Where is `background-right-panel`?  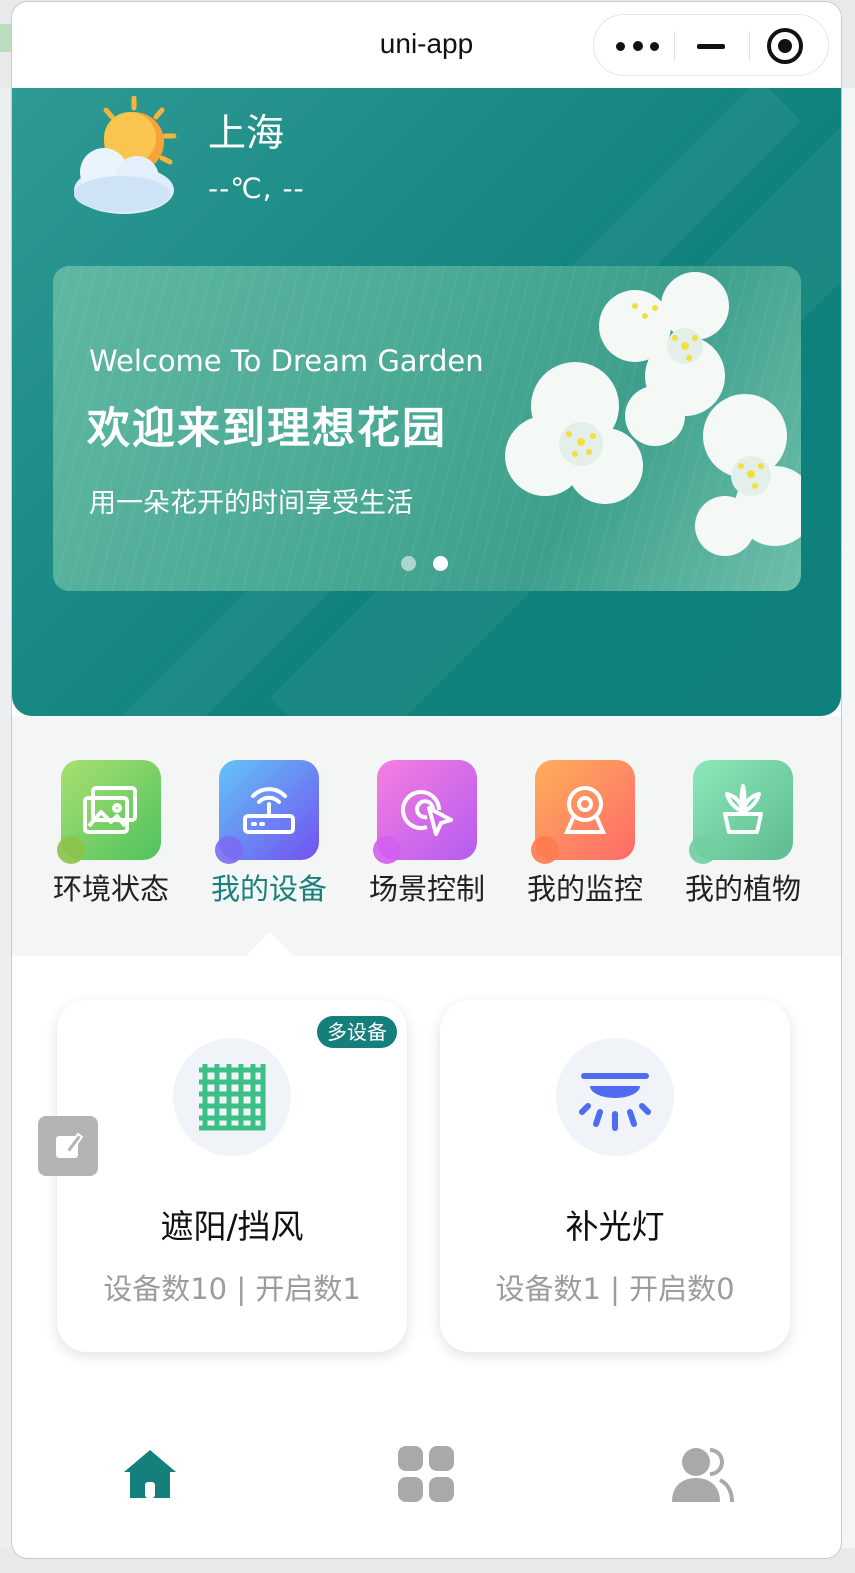
background-right-panel is located at coordinates (848, 818).